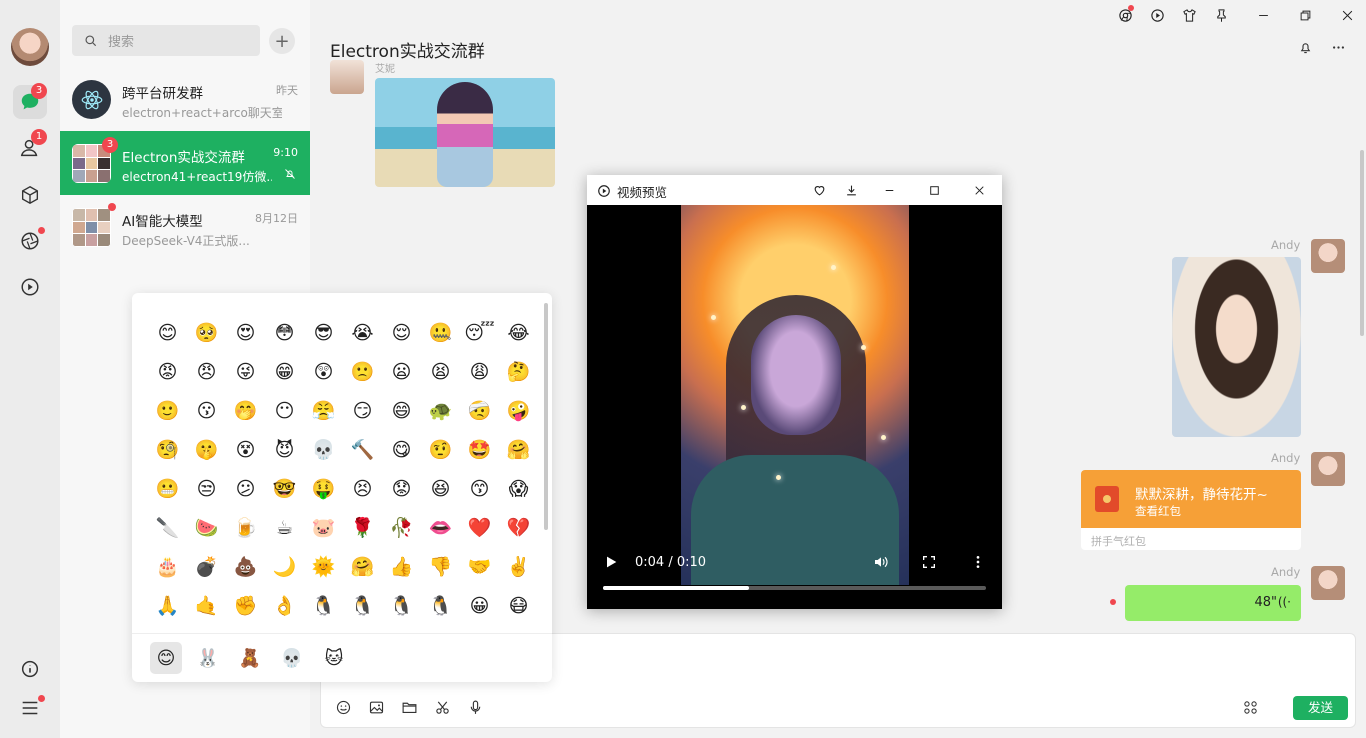 Image resolution: width=1366 pixels, height=738 pixels. Describe the element at coordinates (442, 707) in the screenshot. I see `screenshot-button` at that location.